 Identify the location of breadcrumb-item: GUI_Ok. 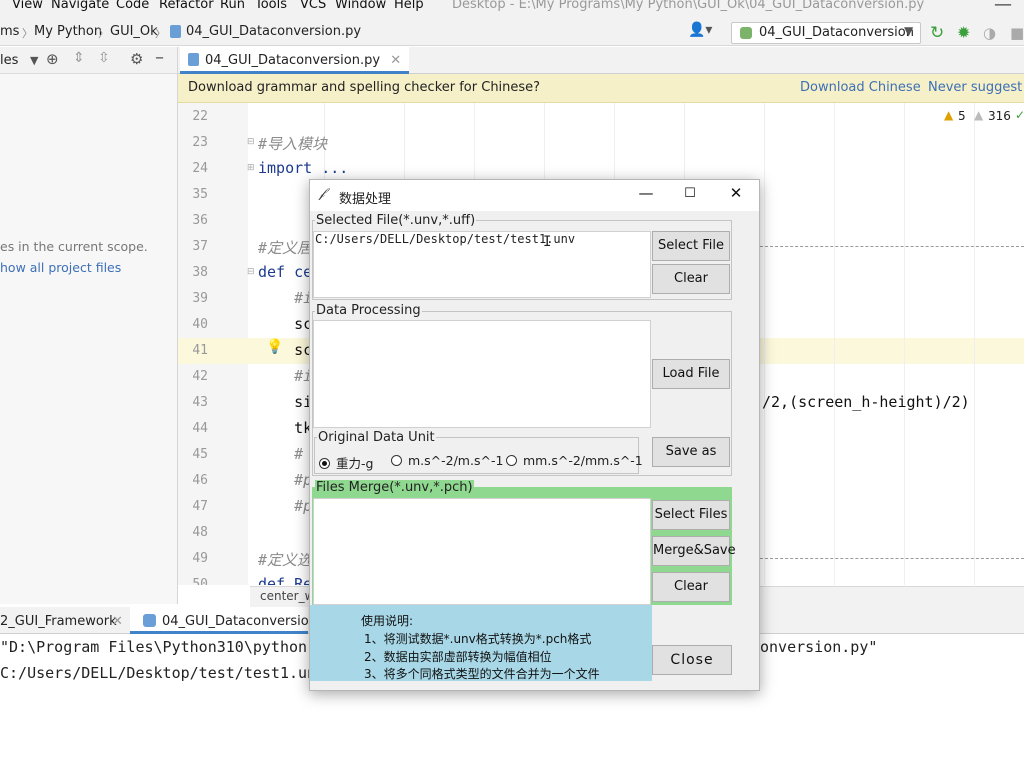
(134, 31).